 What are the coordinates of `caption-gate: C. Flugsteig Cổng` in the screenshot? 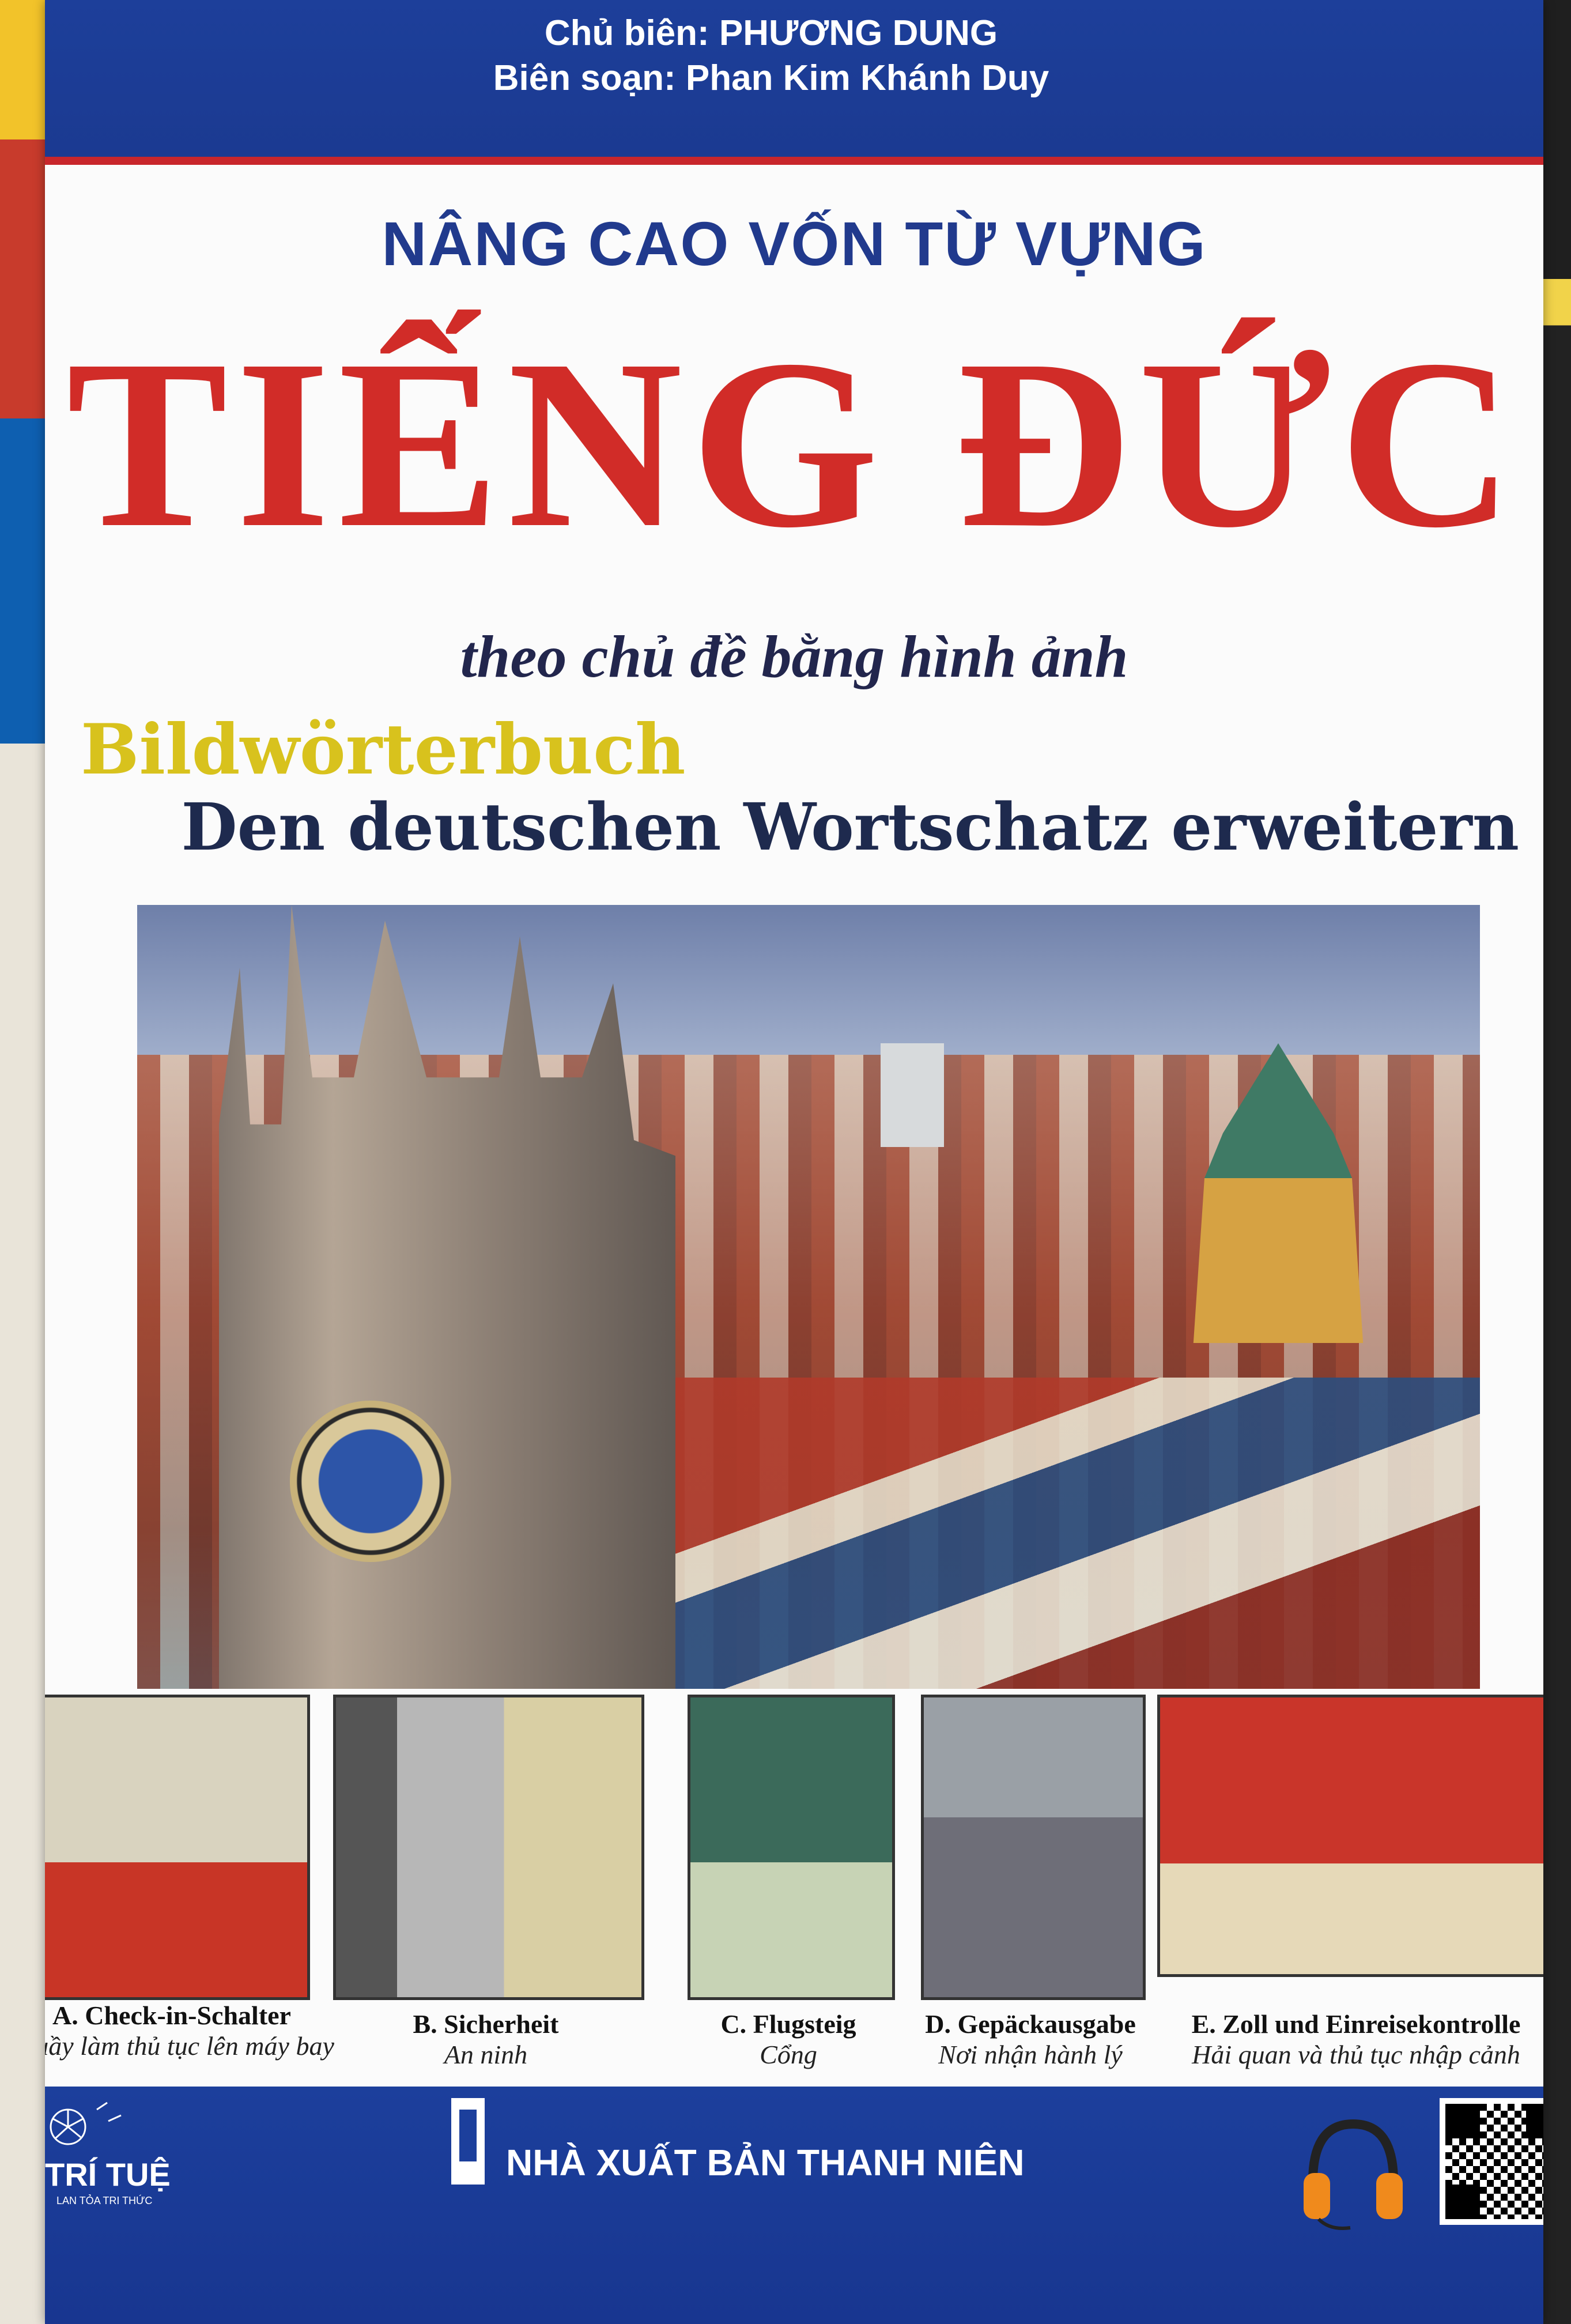 It's located at (788, 2039).